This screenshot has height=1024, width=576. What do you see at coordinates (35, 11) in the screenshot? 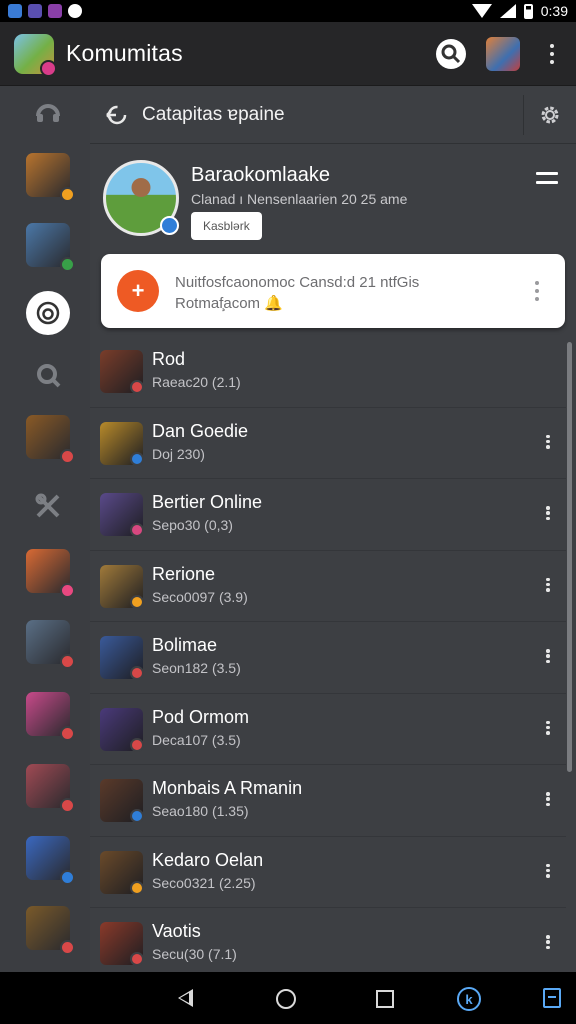
I see `game-notification-icon` at bounding box center [35, 11].